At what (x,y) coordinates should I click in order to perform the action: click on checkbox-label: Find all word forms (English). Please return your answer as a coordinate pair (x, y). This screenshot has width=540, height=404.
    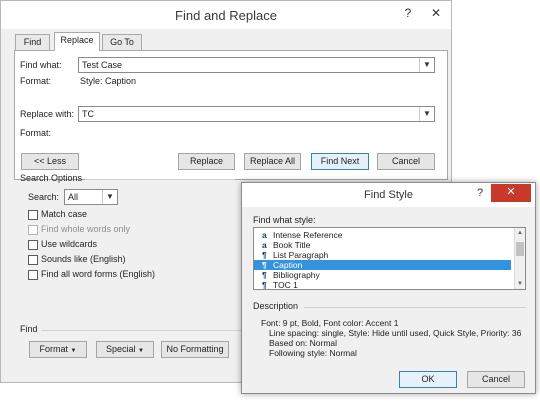
    Looking at the image, I should click on (98, 274).